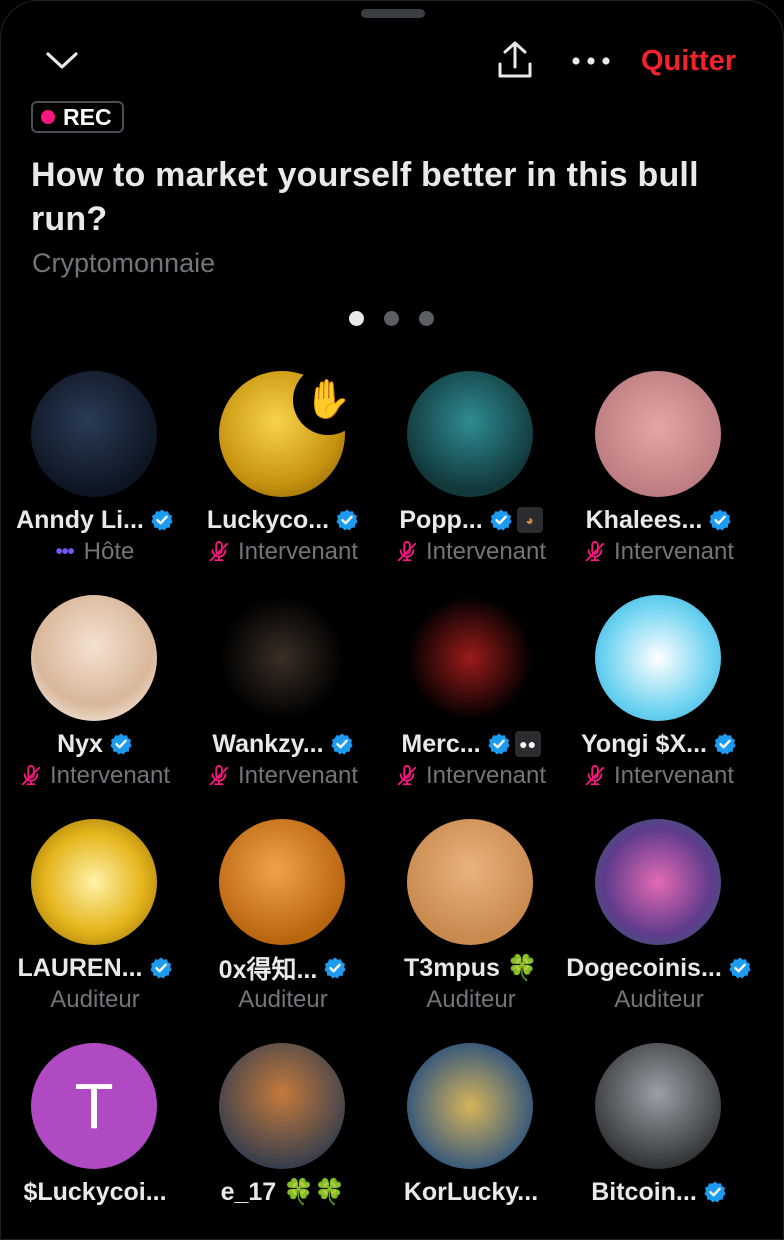  I want to click on participant-card: Merc... ●● Intervenant, so click(471, 705).